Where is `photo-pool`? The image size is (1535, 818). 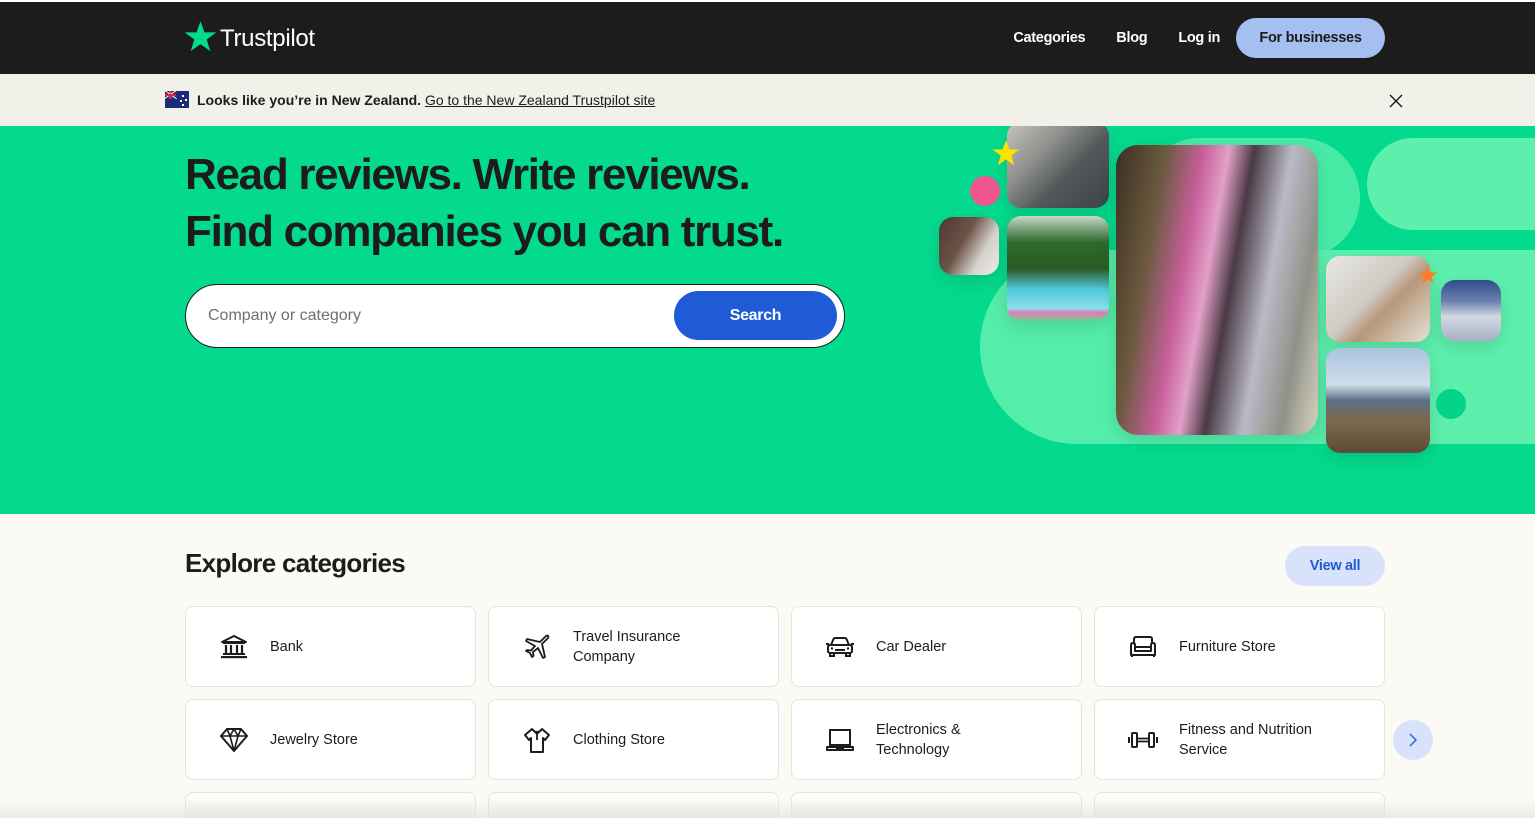 photo-pool is located at coordinates (1058, 268).